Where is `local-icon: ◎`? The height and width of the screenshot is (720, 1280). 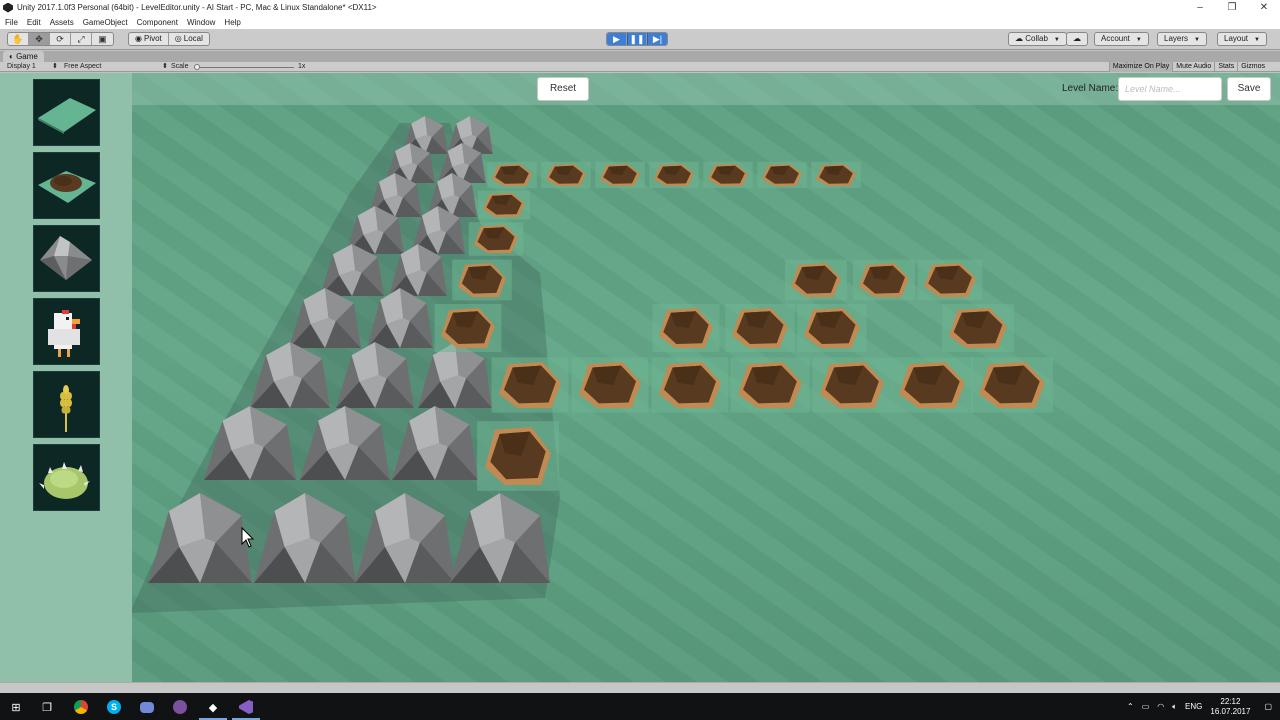 local-icon: ◎ is located at coordinates (178, 38).